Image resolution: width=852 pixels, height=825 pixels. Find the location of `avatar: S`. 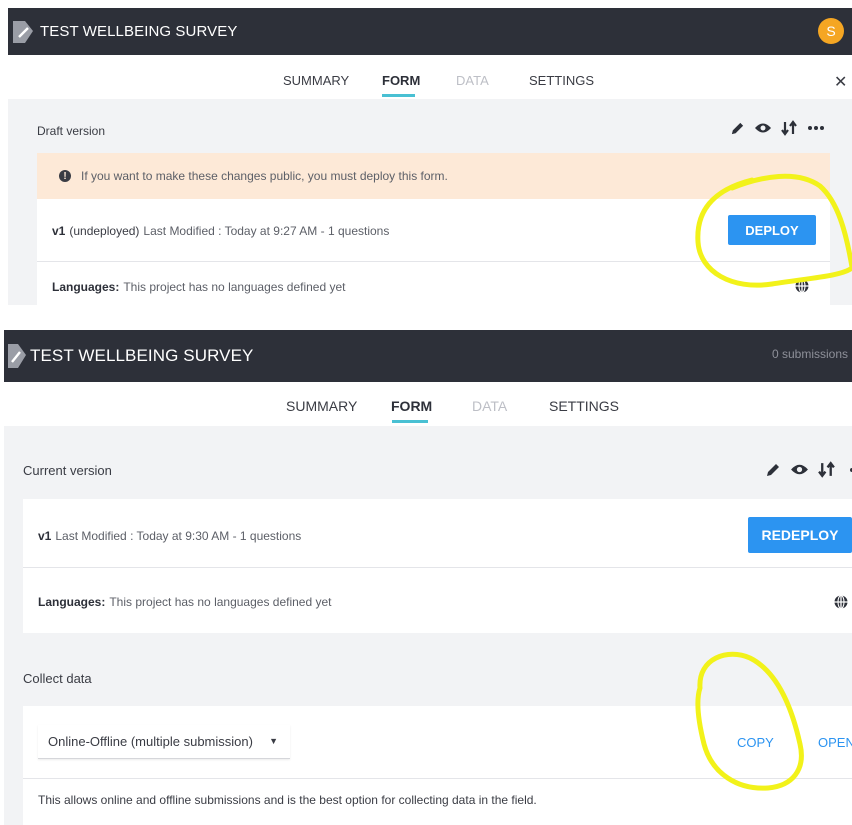

avatar: S is located at coordinates (831, 31).